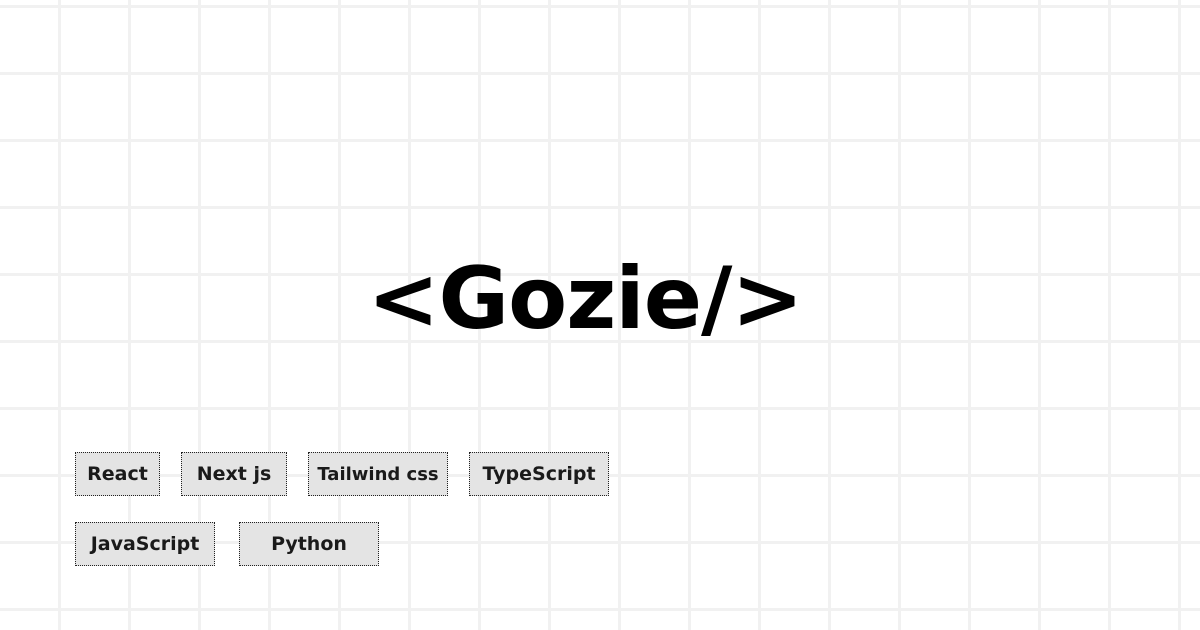 The width and height of the screenshot is (1200, 630). Describe the element at coordinates (585, 299) in the screenshot. I see `logo-title: <Gozie/>` at that location.